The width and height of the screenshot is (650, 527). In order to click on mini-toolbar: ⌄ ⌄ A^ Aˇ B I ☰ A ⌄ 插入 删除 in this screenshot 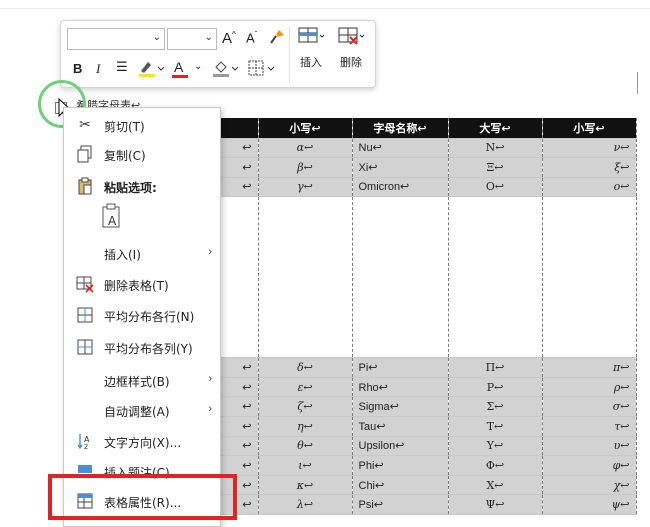, I will do `click(218, 54)`.